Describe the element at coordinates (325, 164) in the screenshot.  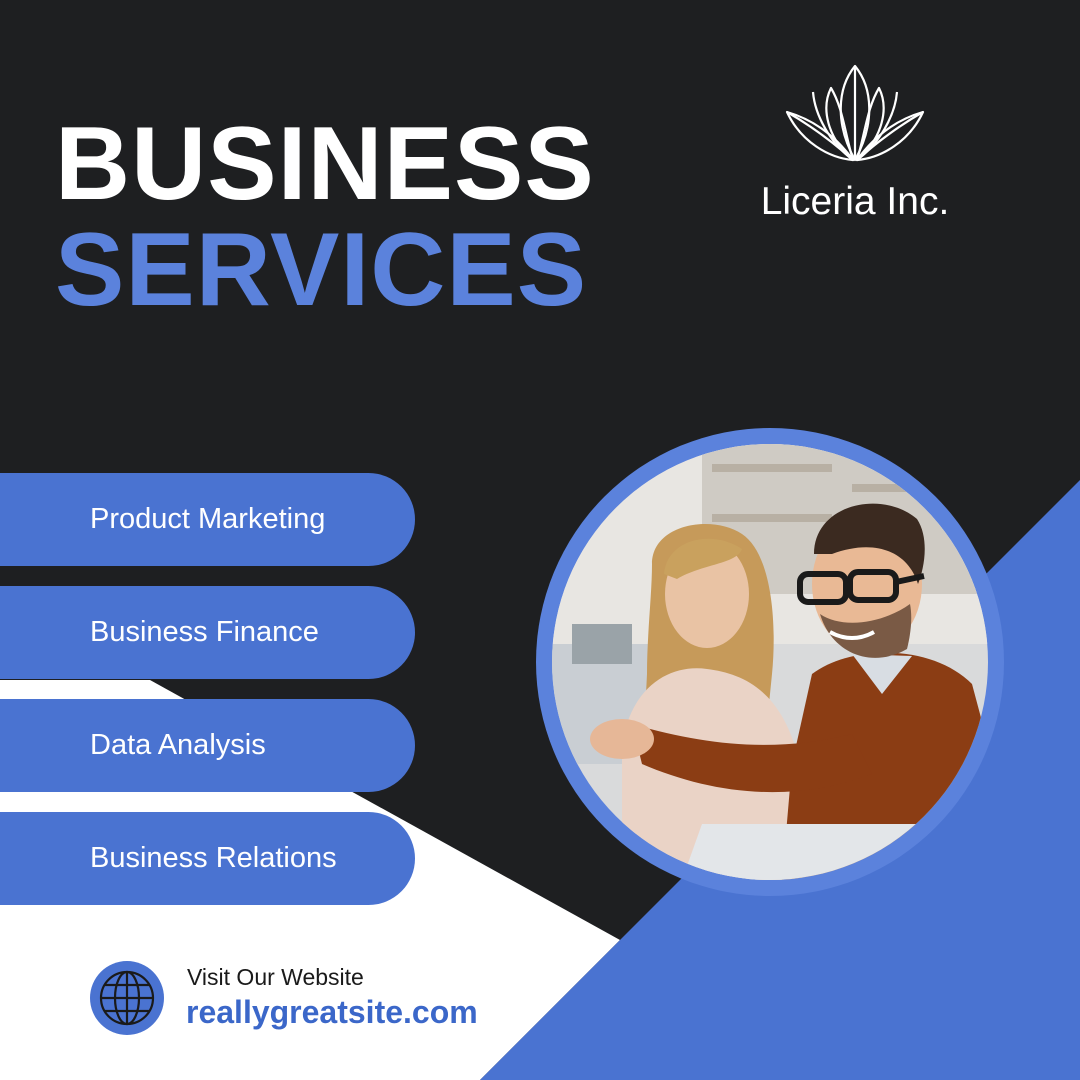
I see `headline-business: BUSINESS` at that location.